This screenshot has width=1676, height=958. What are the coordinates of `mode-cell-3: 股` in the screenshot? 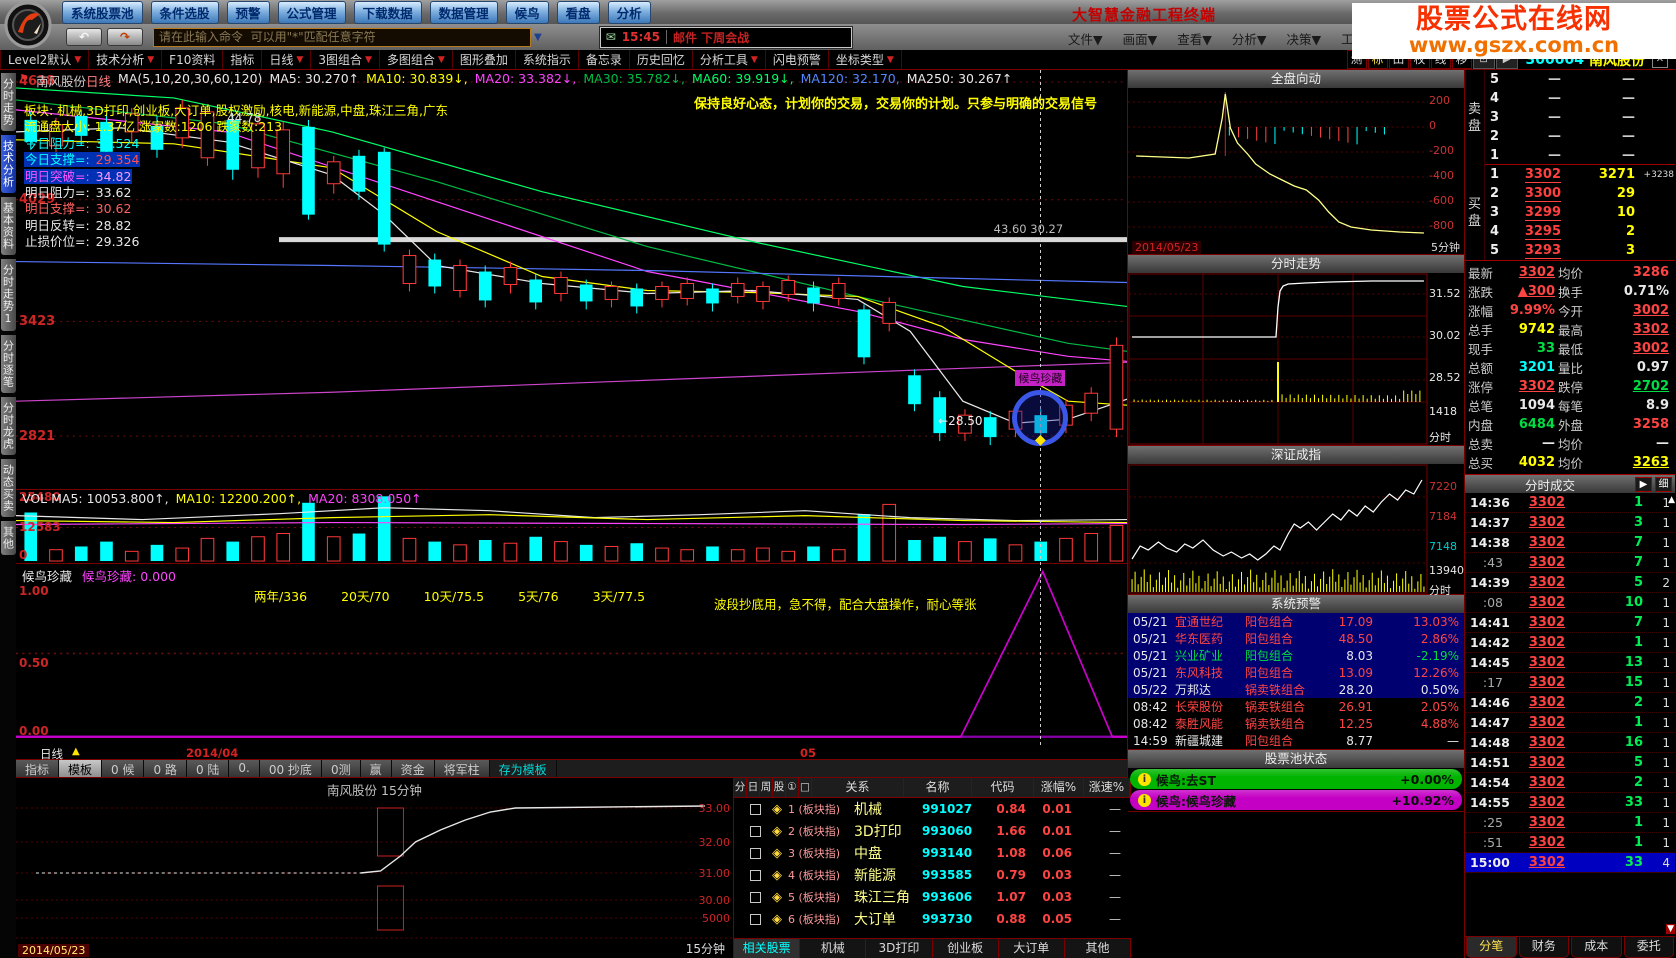 It's located at (779, 787).